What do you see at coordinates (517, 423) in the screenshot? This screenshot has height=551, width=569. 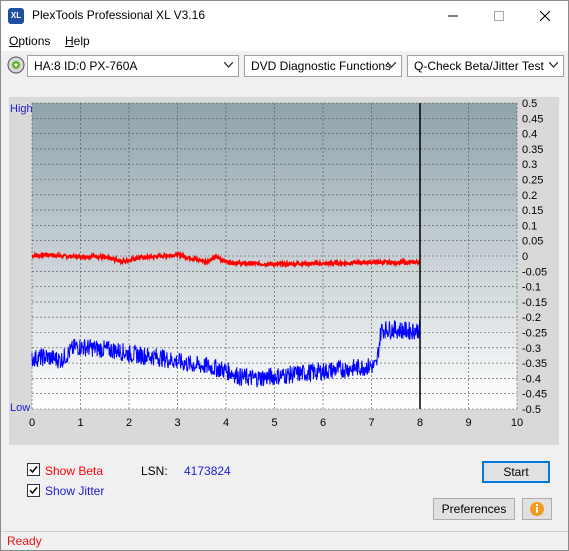 I see `x-tick-label: 10` at bounding box center [517, 423].